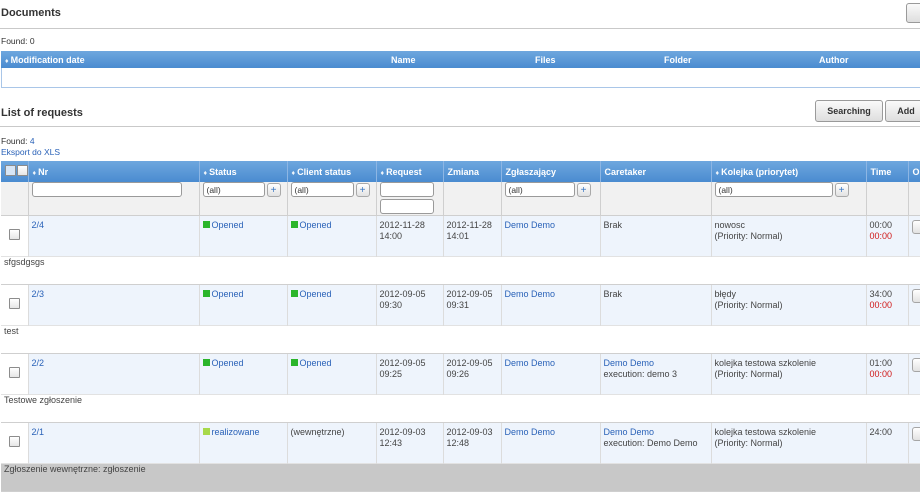 This screenshot has height=500, width=920. Describe the element at coordinates (678, 60) in the screenshot. I see `documents-col-folder: Folder` at that location.